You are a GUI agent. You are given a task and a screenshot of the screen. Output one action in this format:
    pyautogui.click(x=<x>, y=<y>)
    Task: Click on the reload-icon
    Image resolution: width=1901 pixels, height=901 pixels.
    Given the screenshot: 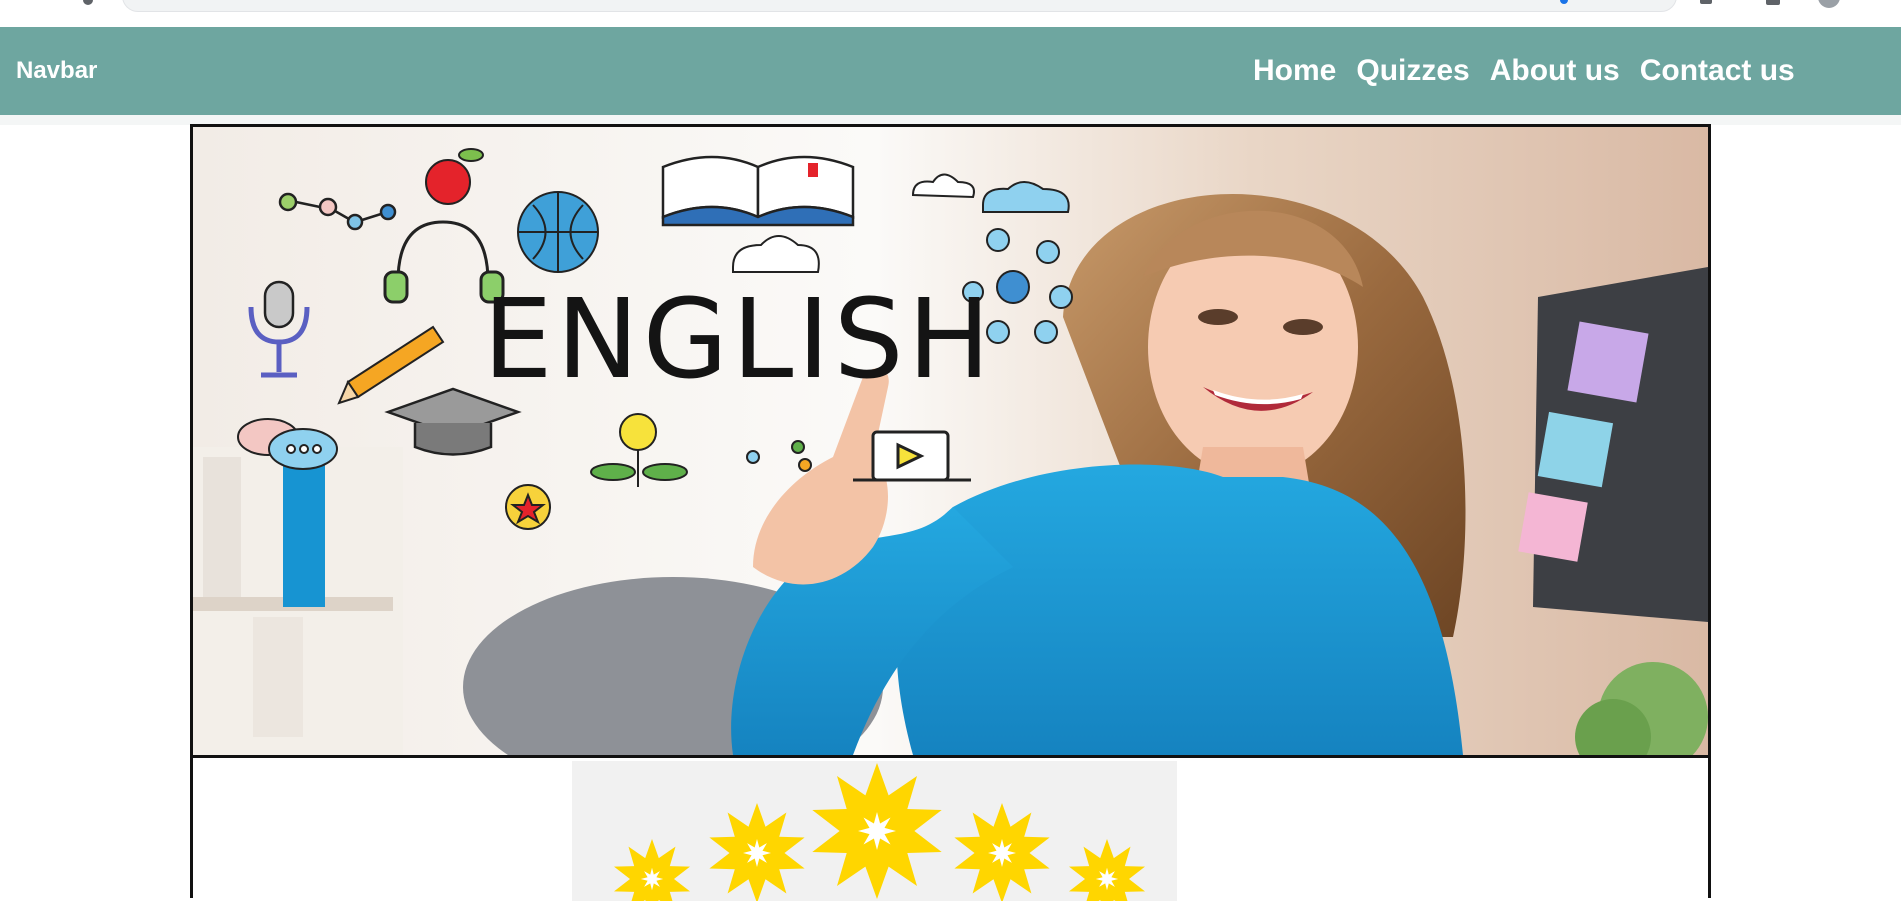 What is the action you would take?
    pyautogui.click(x=88, y=2)
    